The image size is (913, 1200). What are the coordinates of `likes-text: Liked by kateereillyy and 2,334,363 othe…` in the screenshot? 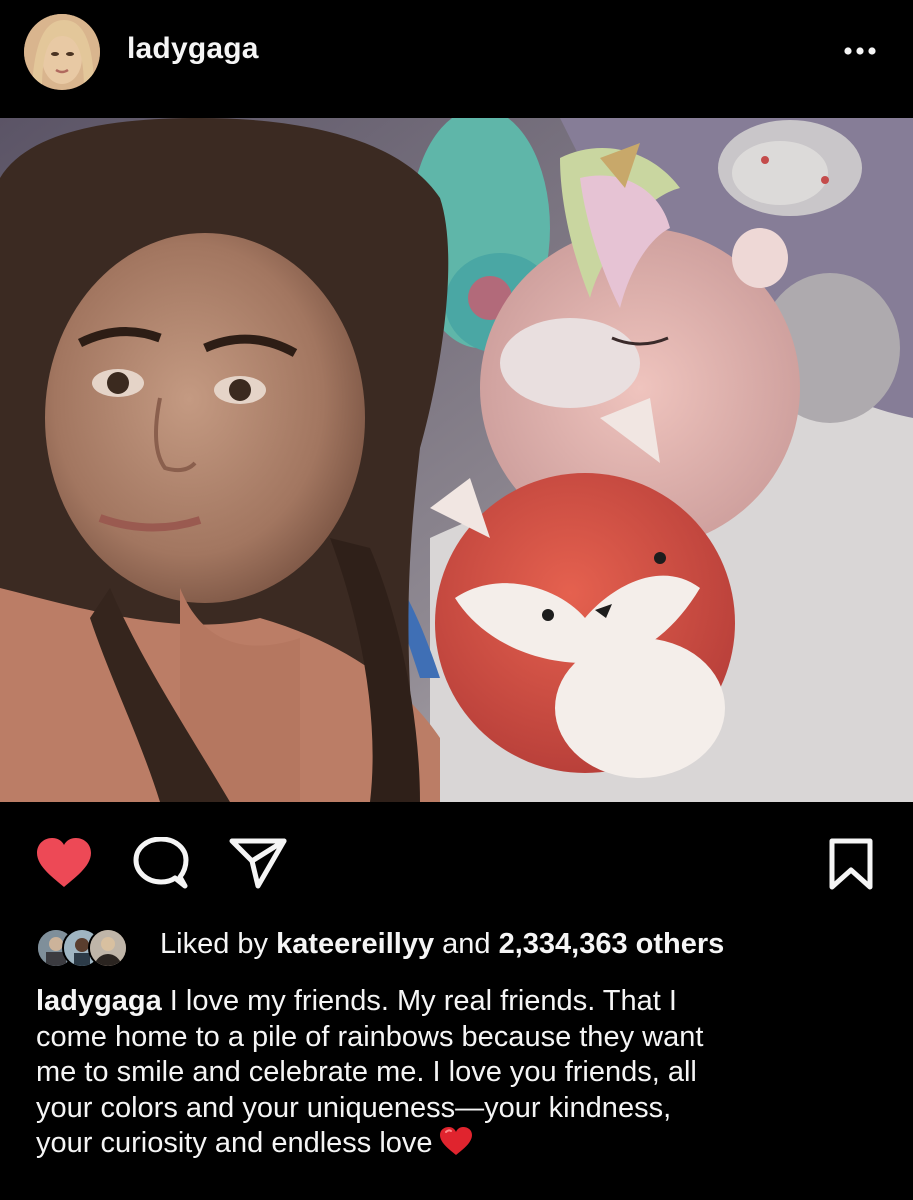 It's located at (442, 944).